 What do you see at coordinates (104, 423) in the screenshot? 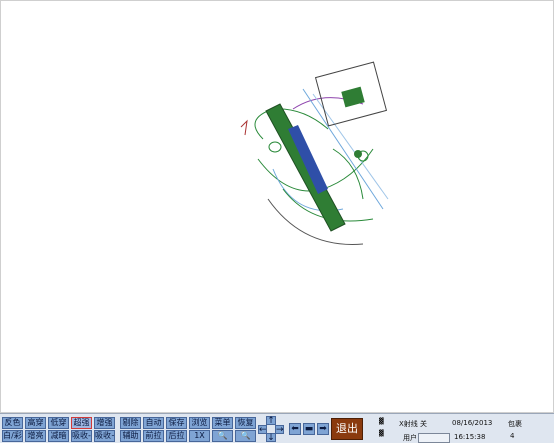
I see `enhance-button: 增强` at bounding box center [104, 423].